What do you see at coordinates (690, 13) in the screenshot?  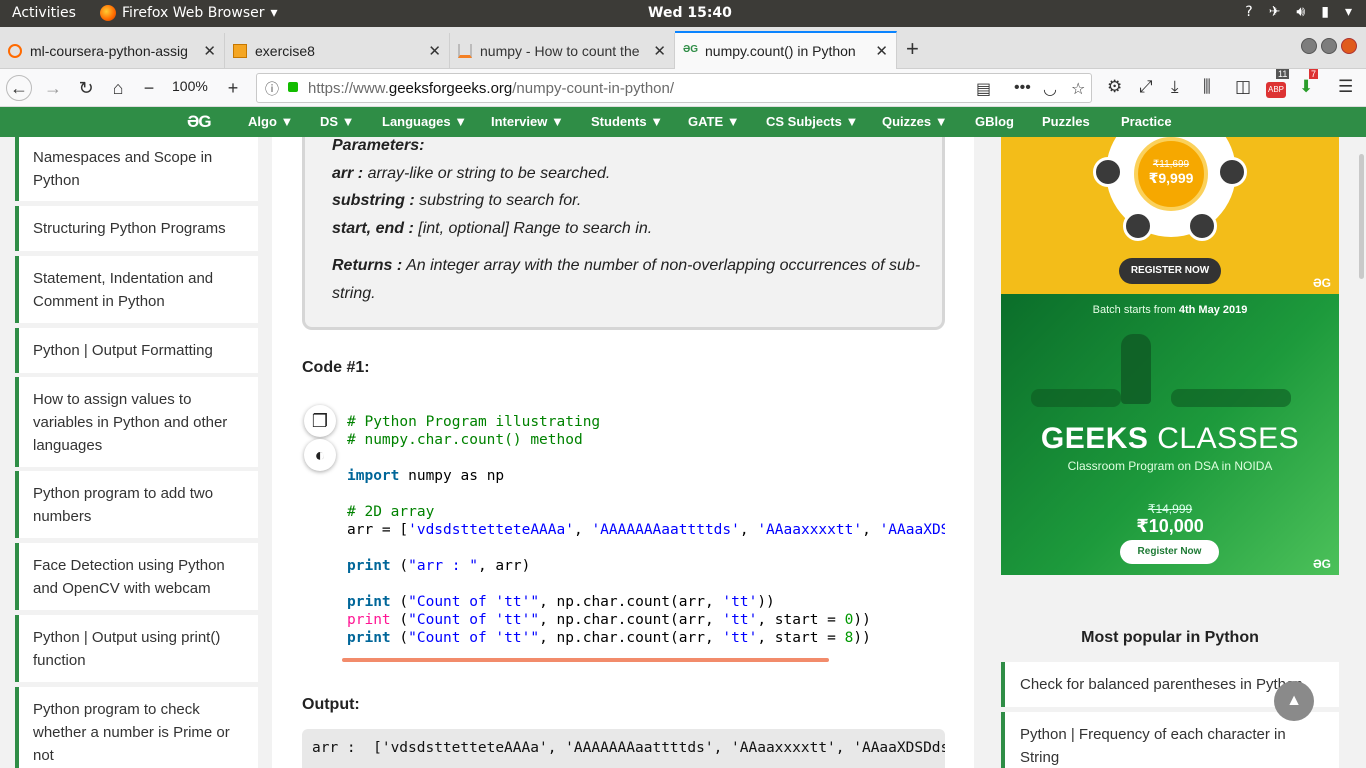 I see `clock: Wed 15:40` at bounding box center [690, 13].